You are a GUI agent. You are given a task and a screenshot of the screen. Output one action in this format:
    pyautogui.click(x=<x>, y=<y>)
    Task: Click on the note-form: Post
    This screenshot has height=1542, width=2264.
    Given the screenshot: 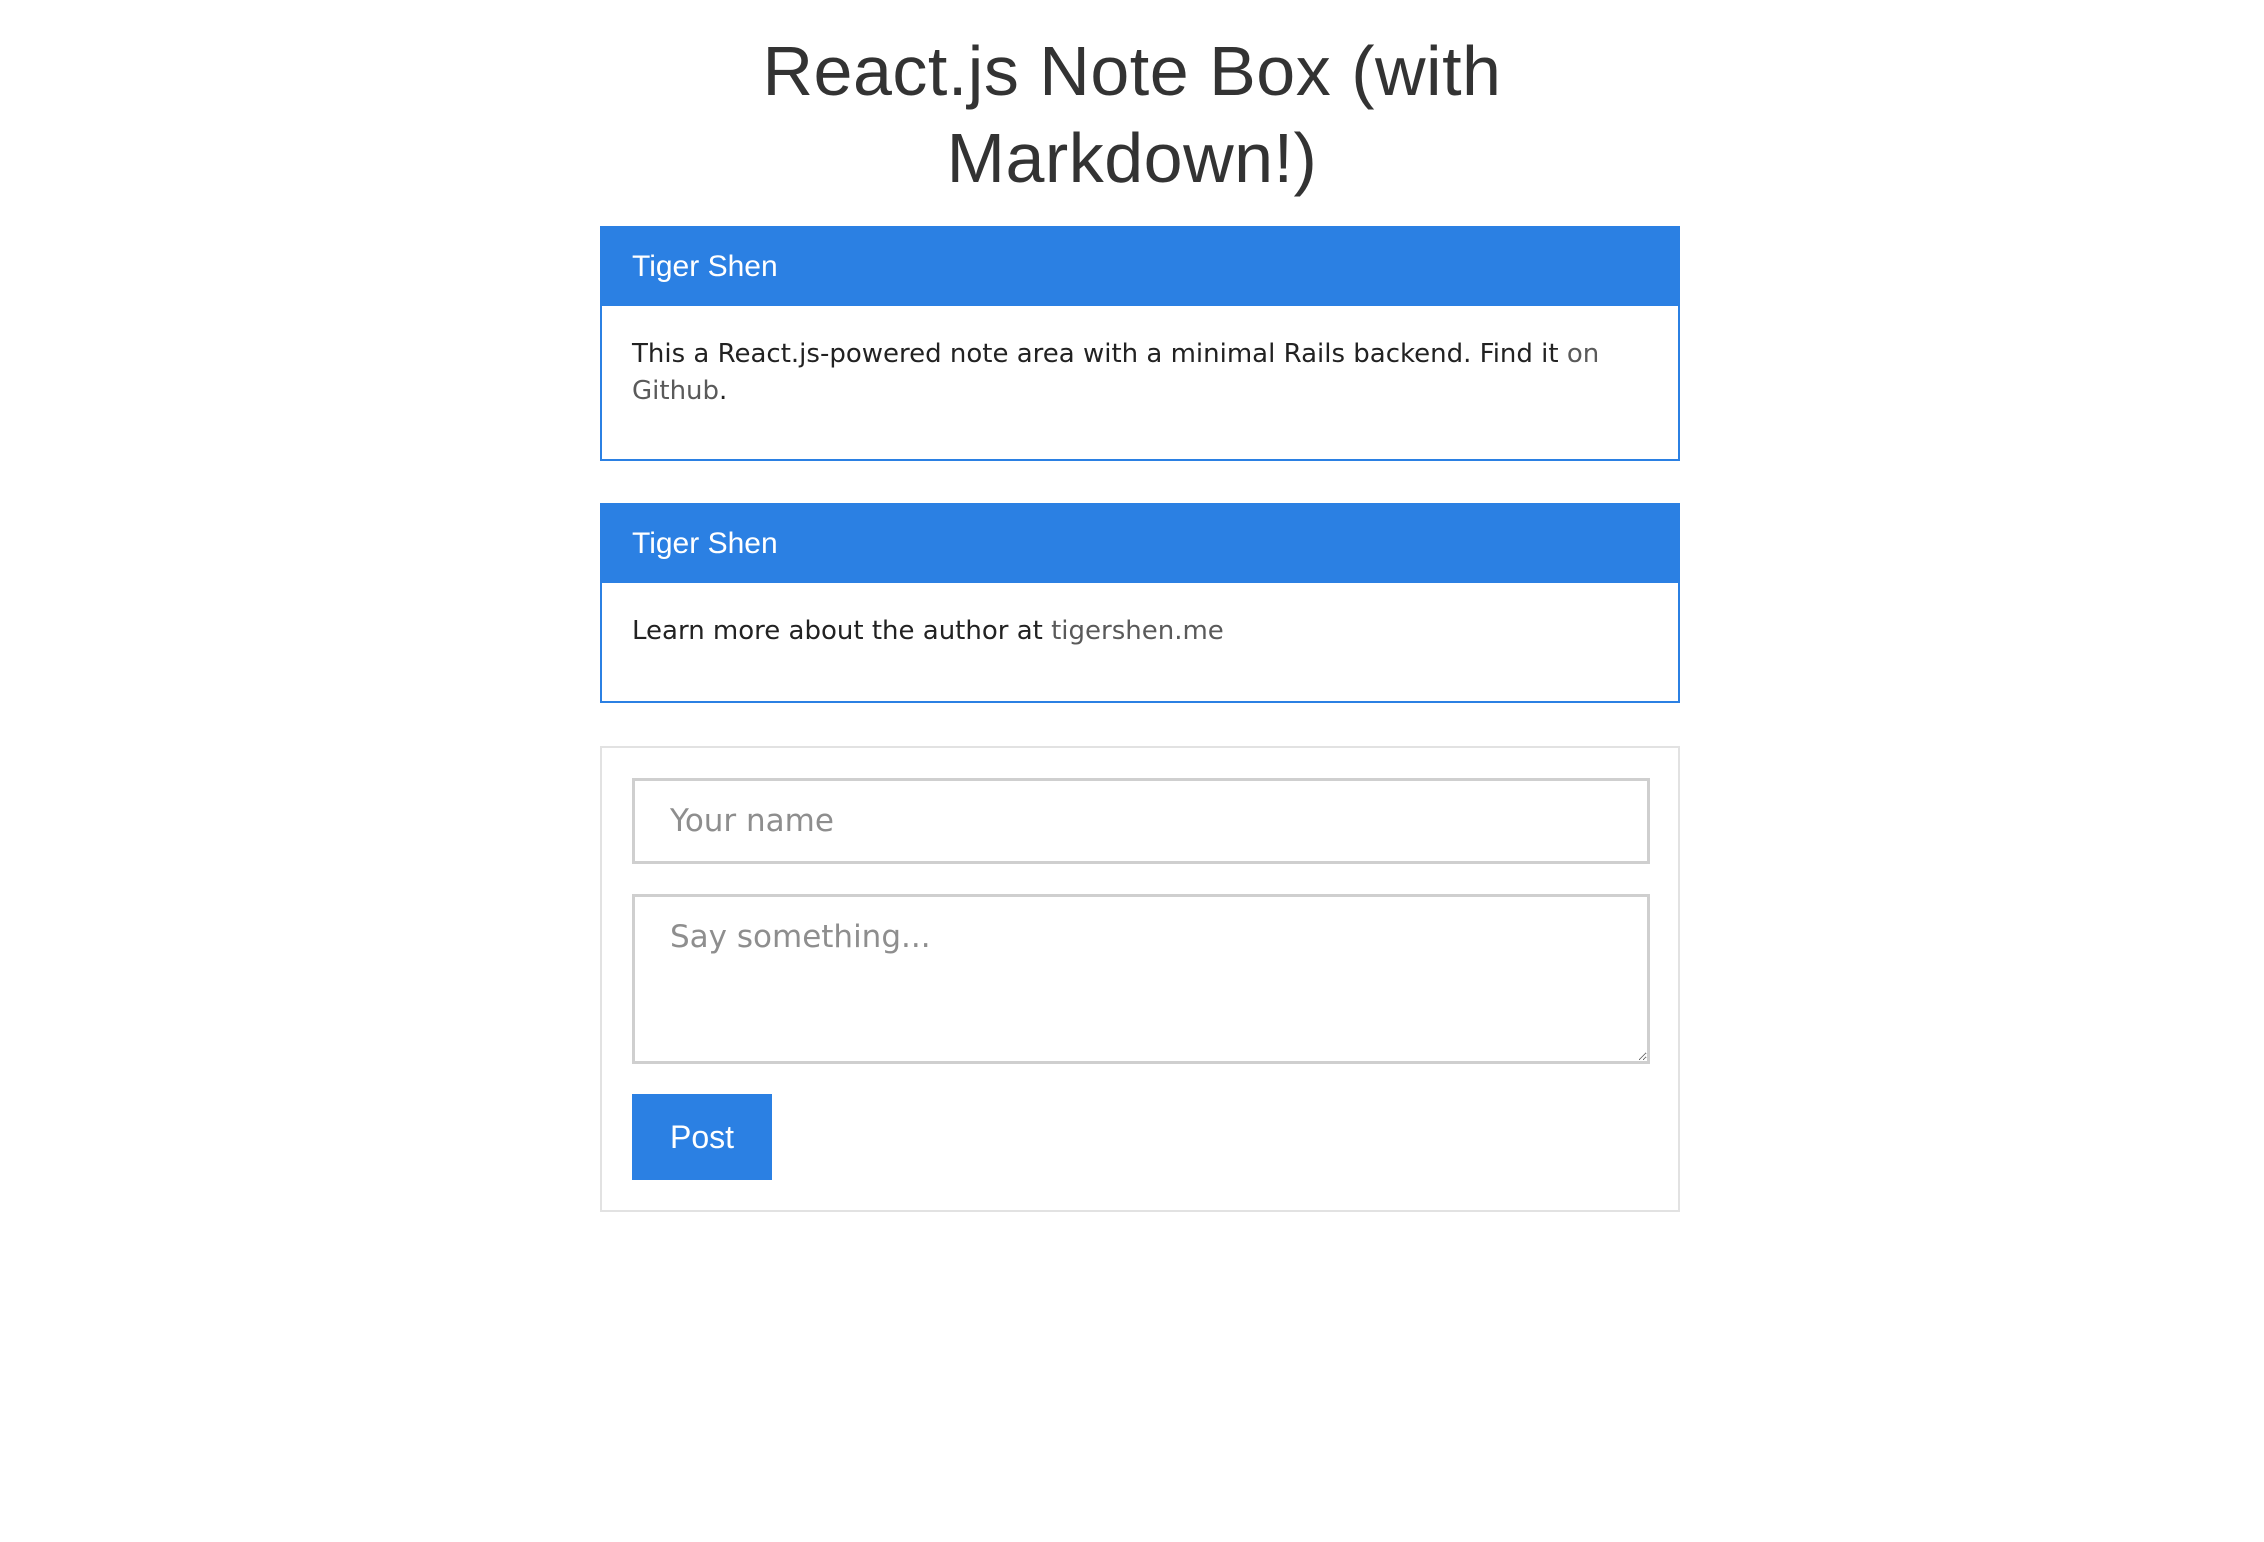 What is the action you would take?
    pyautogui.click(x=1140, y=979)
    